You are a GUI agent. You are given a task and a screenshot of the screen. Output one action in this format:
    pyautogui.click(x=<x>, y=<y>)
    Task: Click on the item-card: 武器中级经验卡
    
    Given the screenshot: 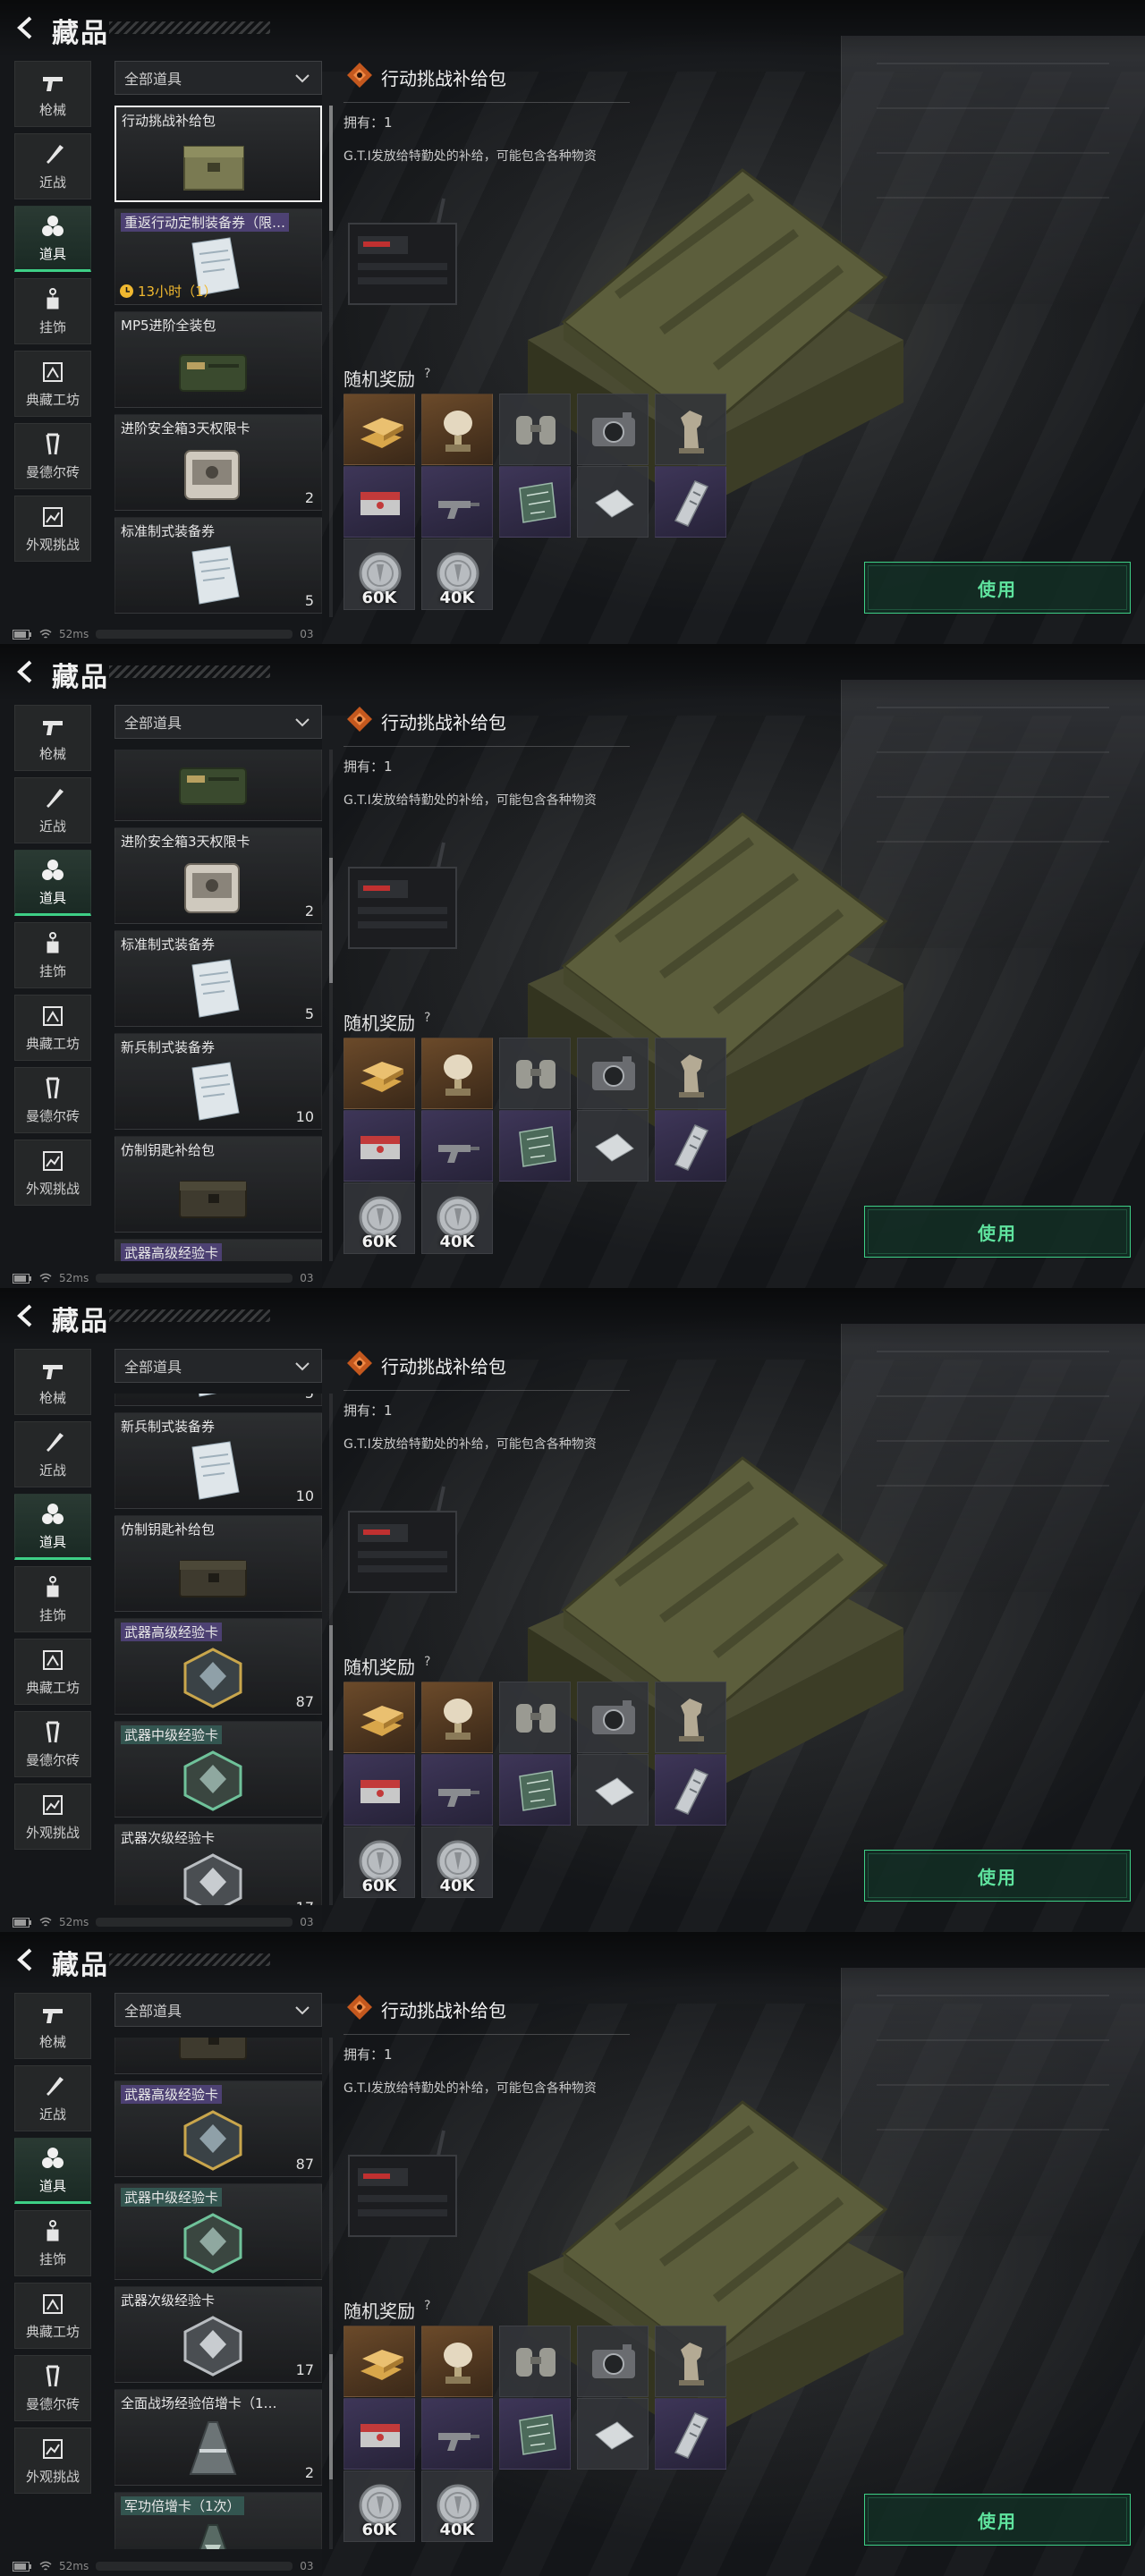 What is the action you would take?
    pyautogui.click(x=218, y=1769)
    